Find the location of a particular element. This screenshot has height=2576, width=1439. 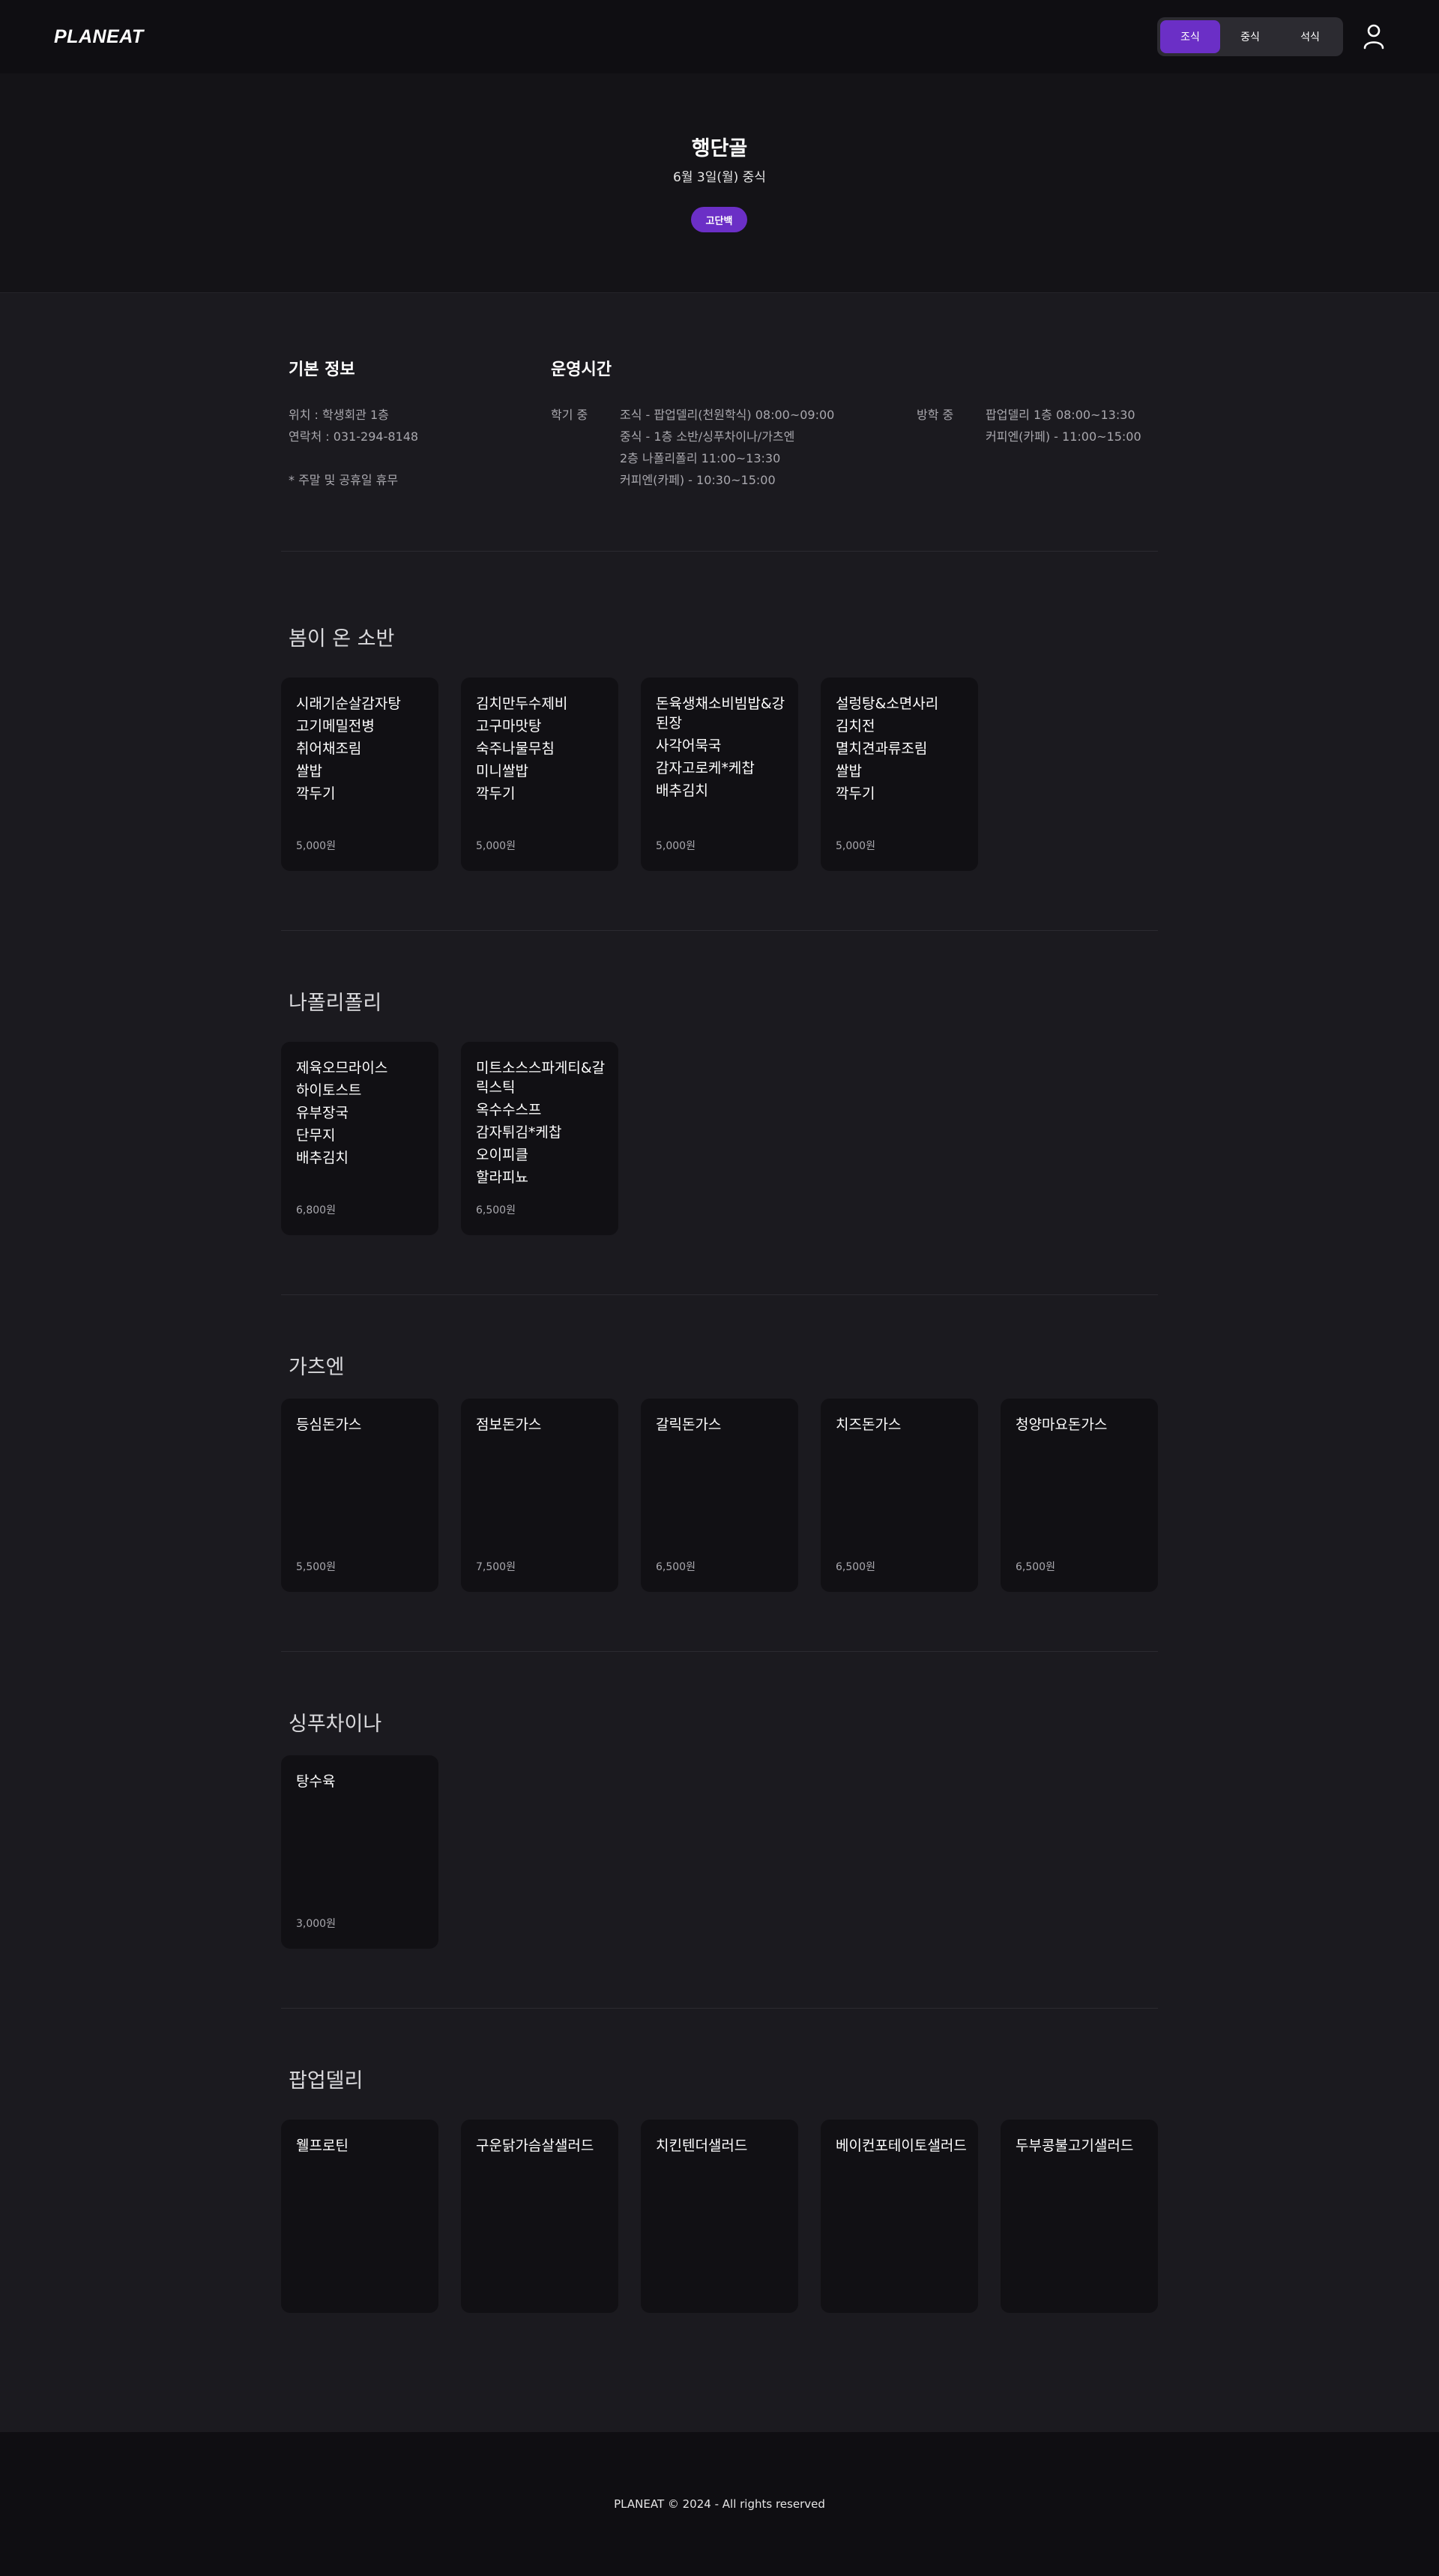

menu-card: 두부콩불고기샐러드 is located at coordinates (1079, 2217).